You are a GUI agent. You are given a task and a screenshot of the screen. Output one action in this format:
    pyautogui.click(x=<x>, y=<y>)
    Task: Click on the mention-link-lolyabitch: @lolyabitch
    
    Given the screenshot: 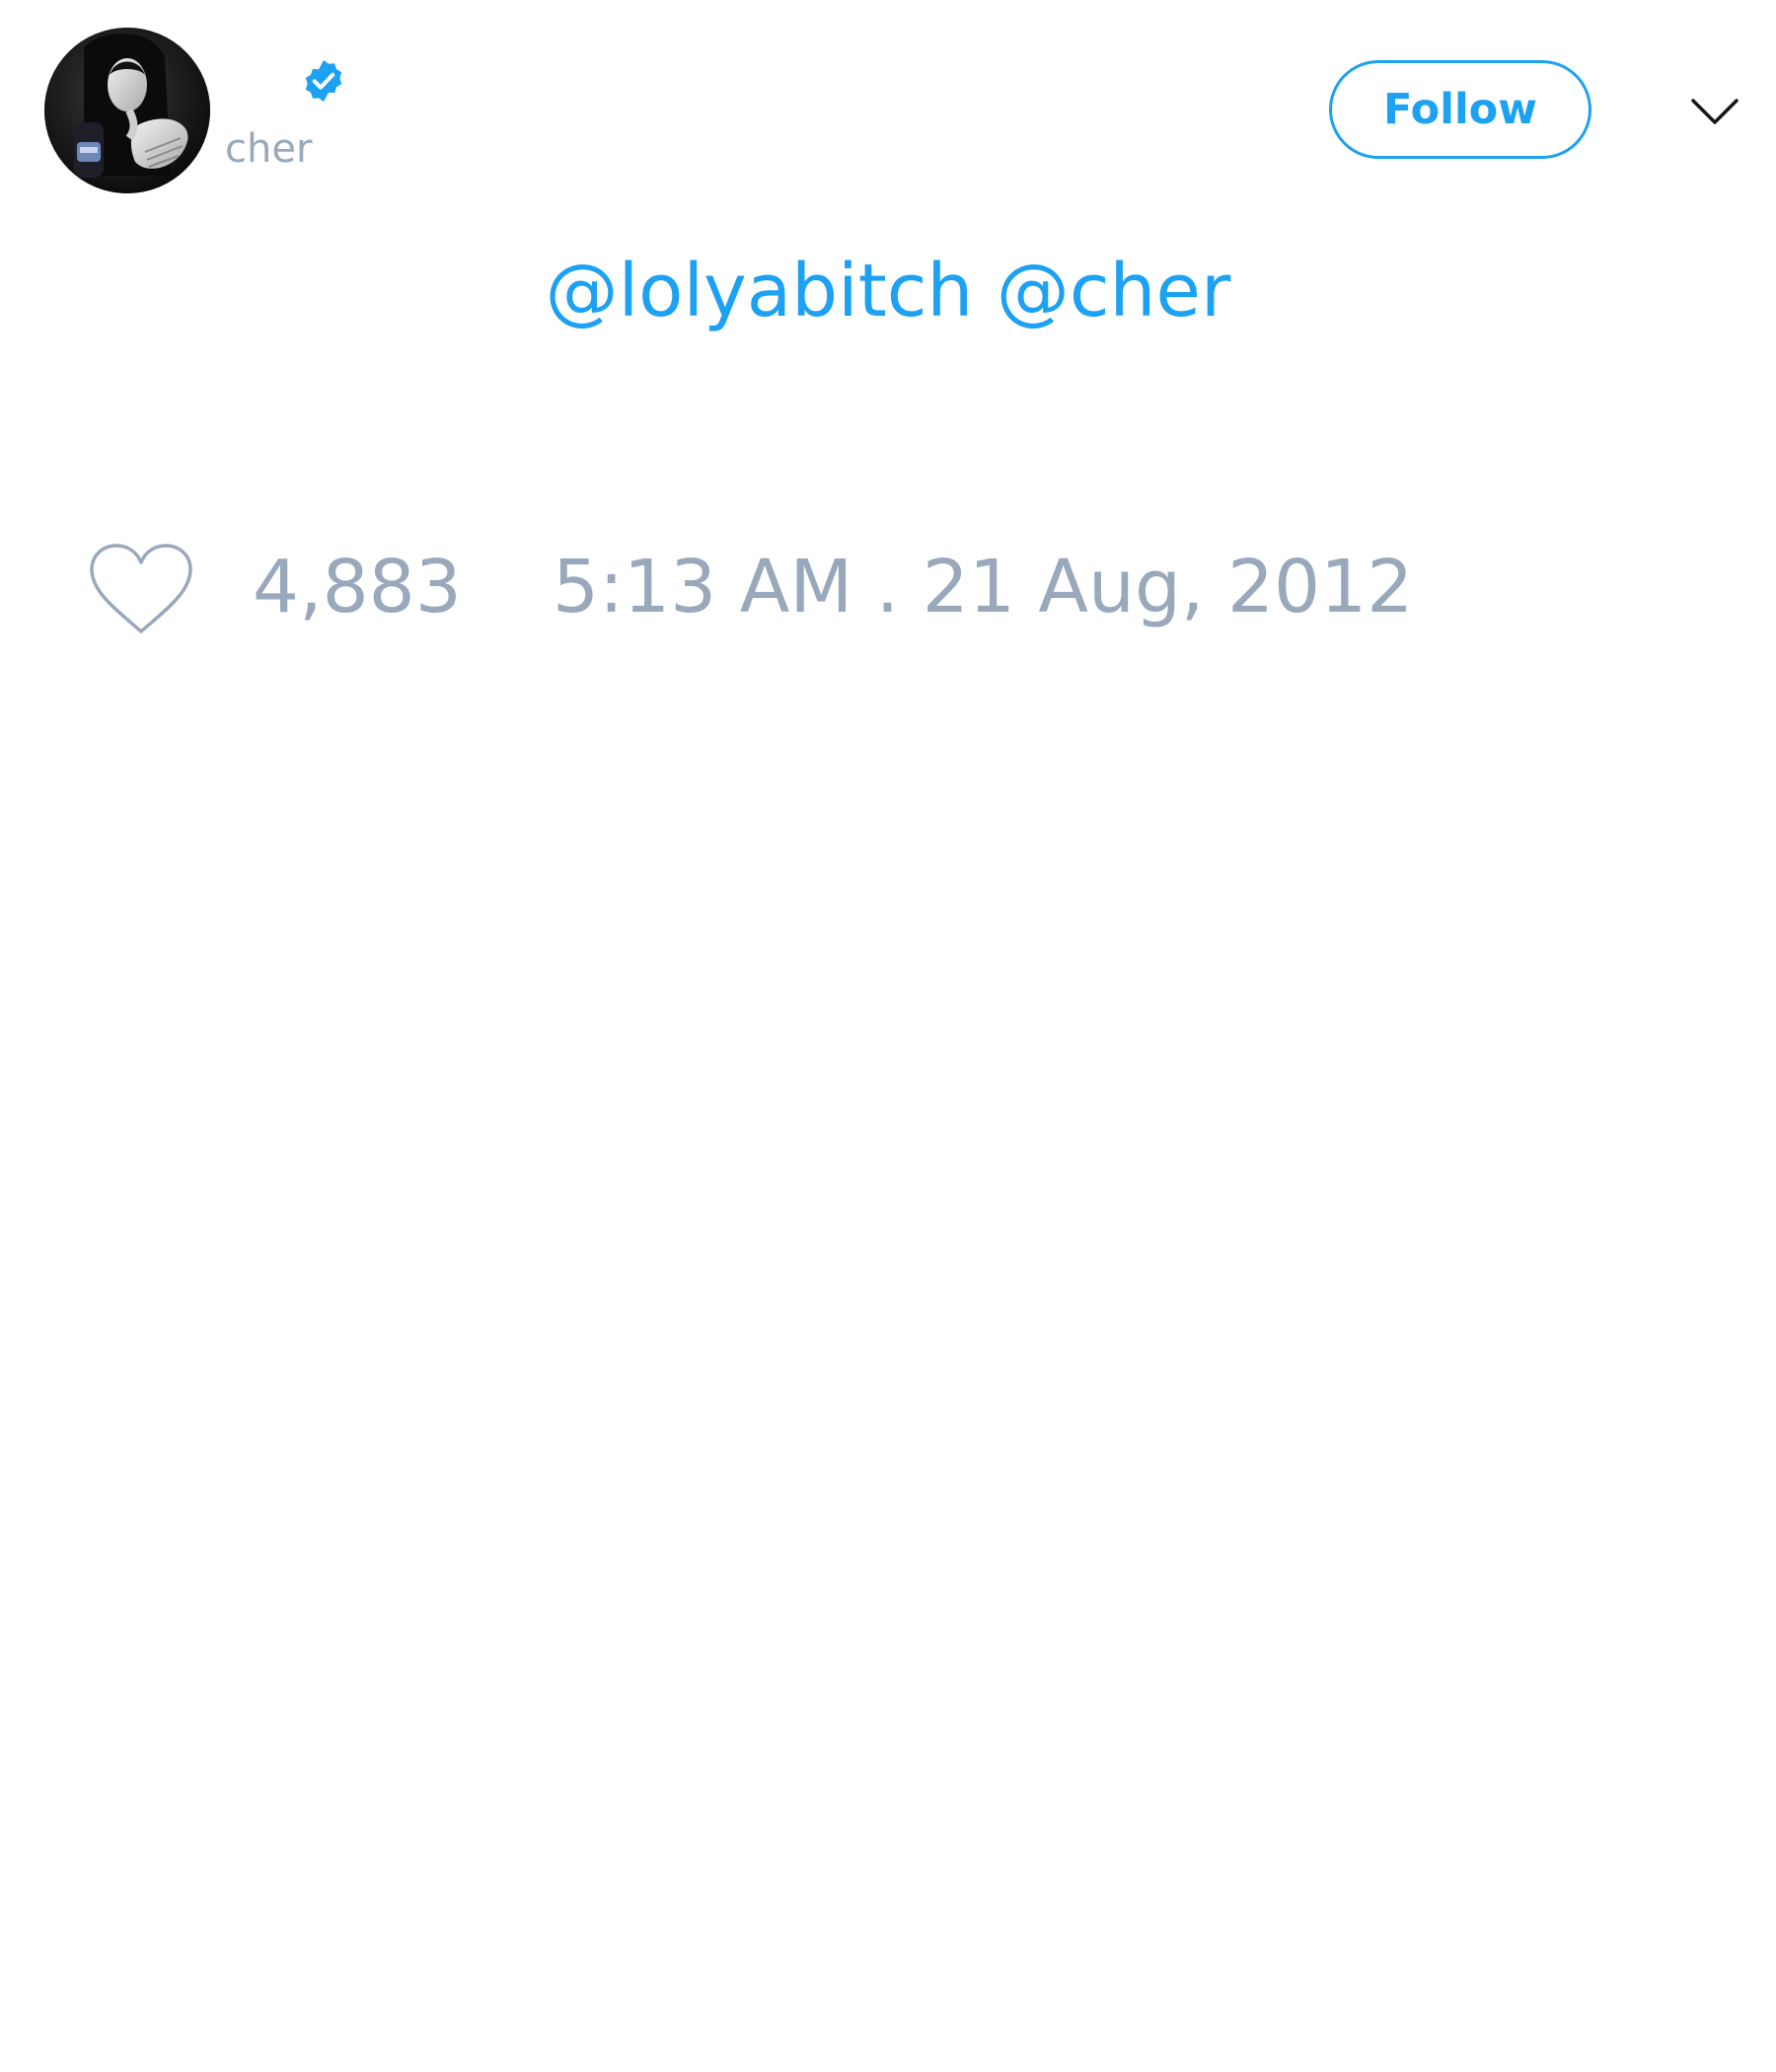 What is the action you would take?
    pyautogui.click(x=760, y=291)
    